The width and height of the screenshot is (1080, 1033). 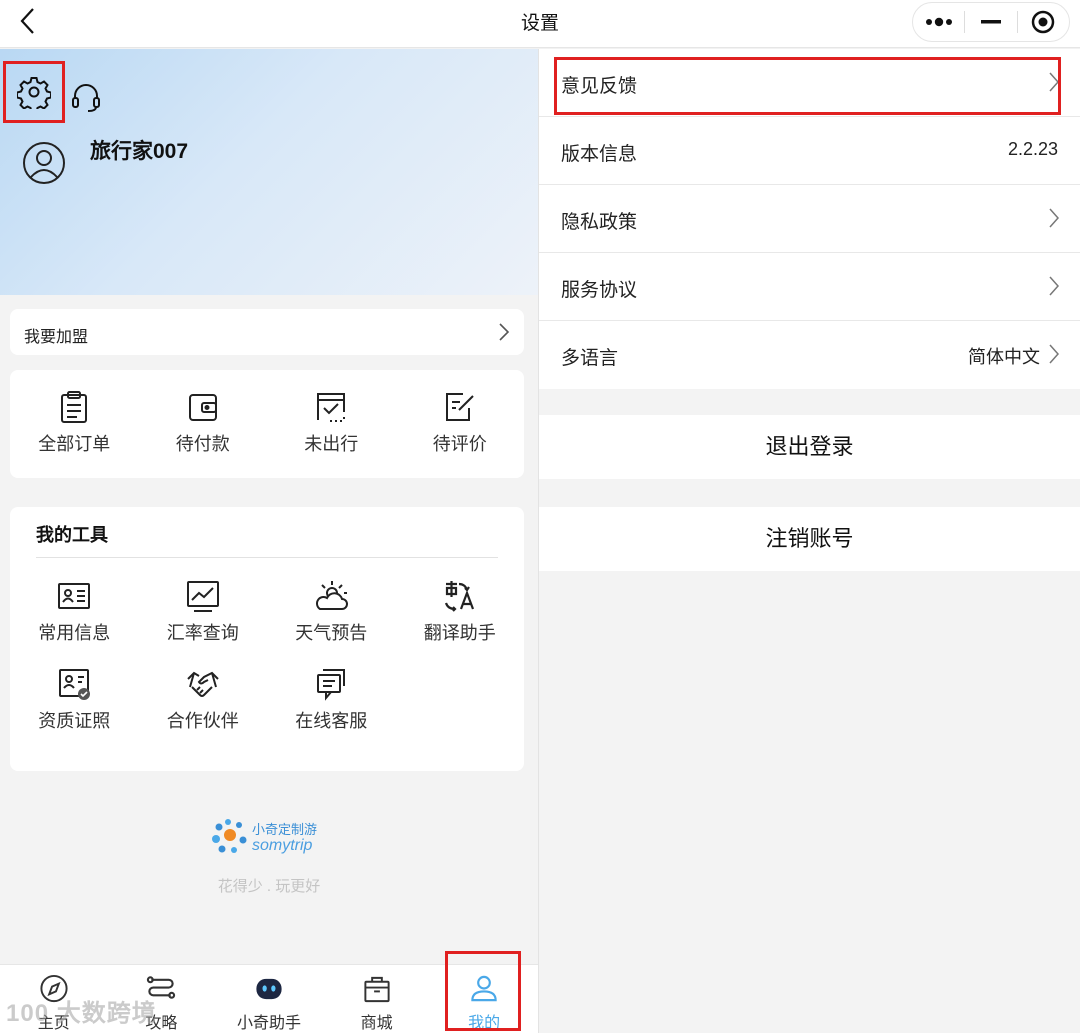 I want to click on brand-slogan: 花得少 . 玩更好, so click(x=269, y=886).